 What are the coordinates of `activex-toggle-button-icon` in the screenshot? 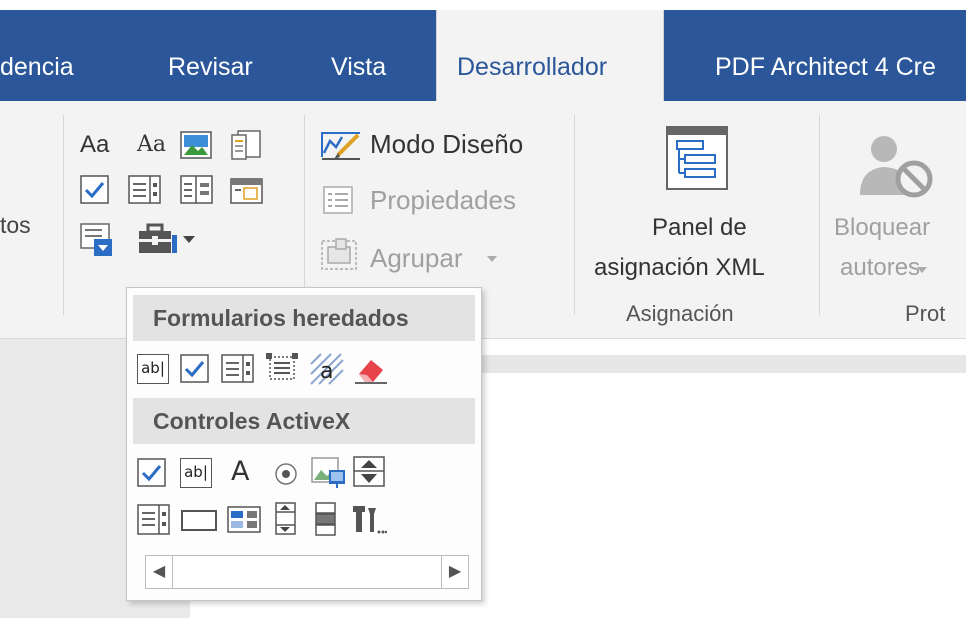 It's located at (326, 519).